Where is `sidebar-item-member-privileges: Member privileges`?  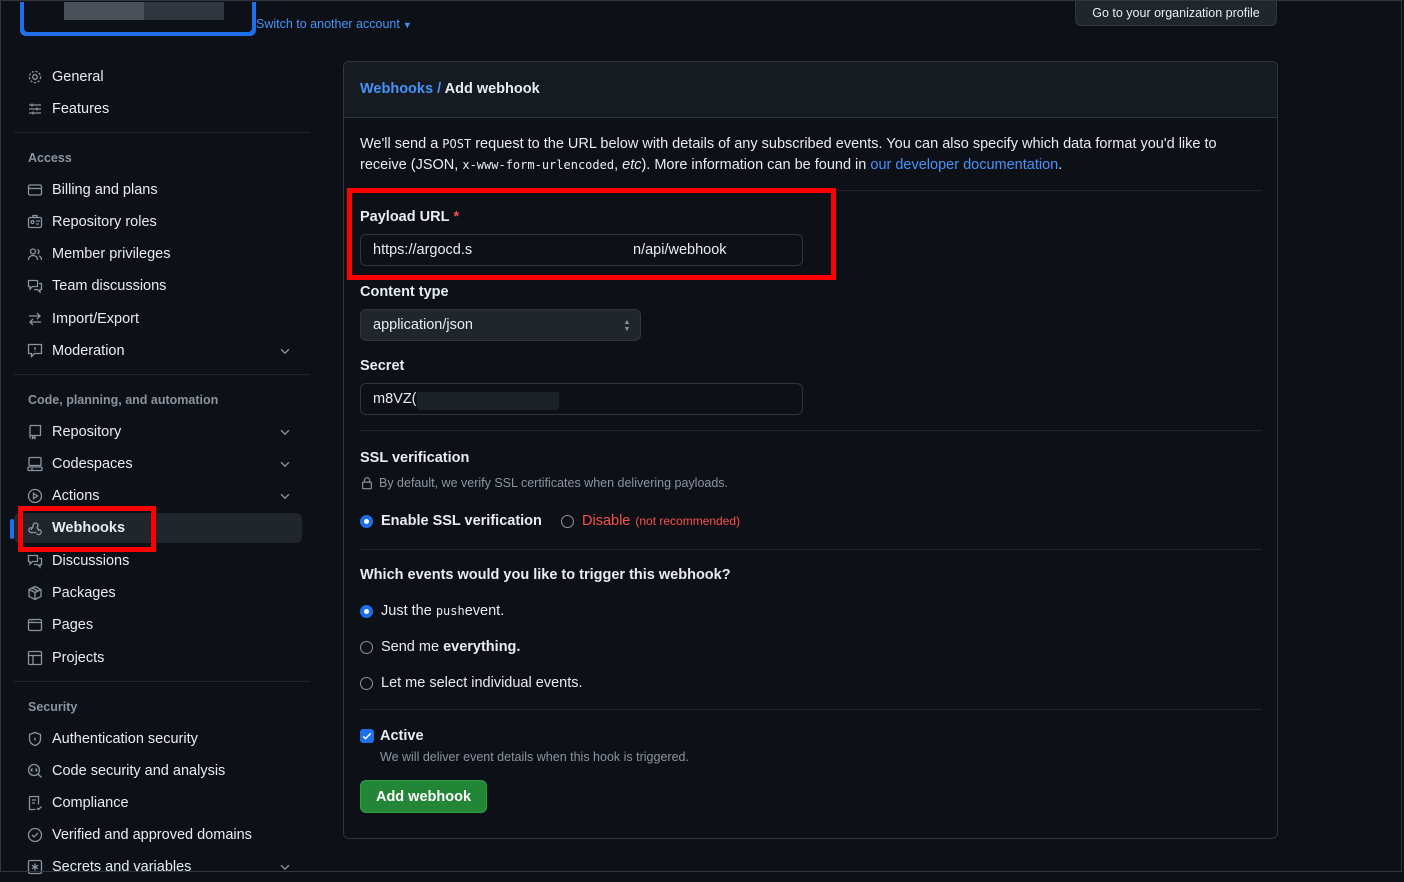
sidebar-item-member-privileges: Member privileges is located at coordinates (158, 254).